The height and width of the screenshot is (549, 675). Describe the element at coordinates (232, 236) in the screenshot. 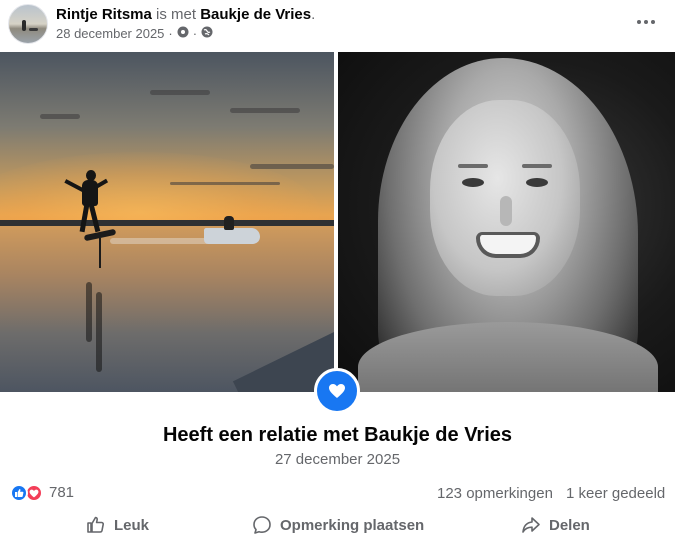

I see `boat` at that location.